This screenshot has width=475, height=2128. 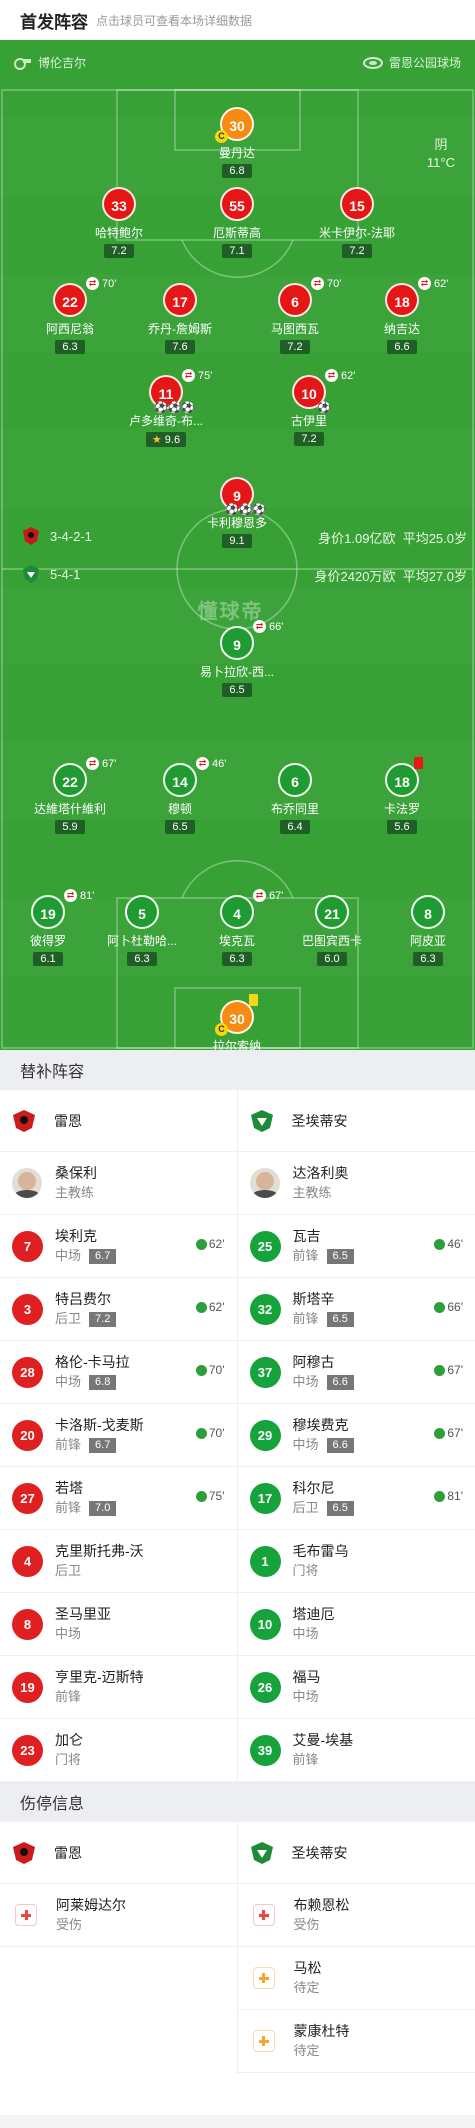 I want to click on sub-player-row: 20 卡洛斯-戈麦斯 前锋 6.7 70', so click(x=118, y=1435).